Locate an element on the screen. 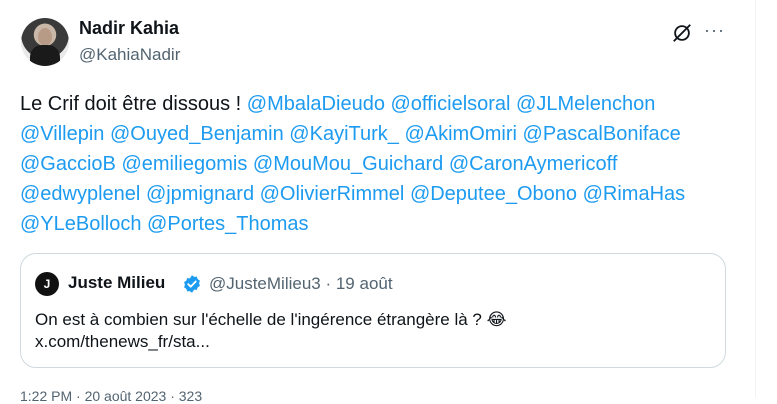  author-avatar is located at coordinates (45, 42).